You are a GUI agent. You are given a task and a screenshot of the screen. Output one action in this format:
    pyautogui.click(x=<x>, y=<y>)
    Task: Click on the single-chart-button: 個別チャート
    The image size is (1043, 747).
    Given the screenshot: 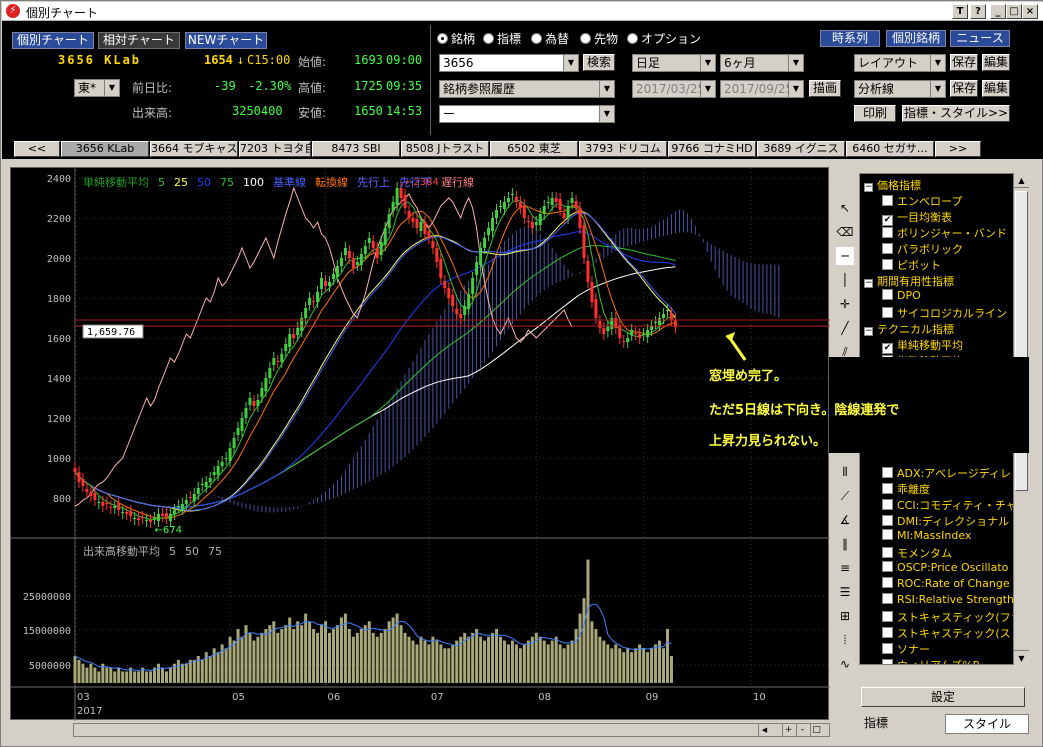 What is the action you would take?
    pyautogui.click(x=53, y=40)
    